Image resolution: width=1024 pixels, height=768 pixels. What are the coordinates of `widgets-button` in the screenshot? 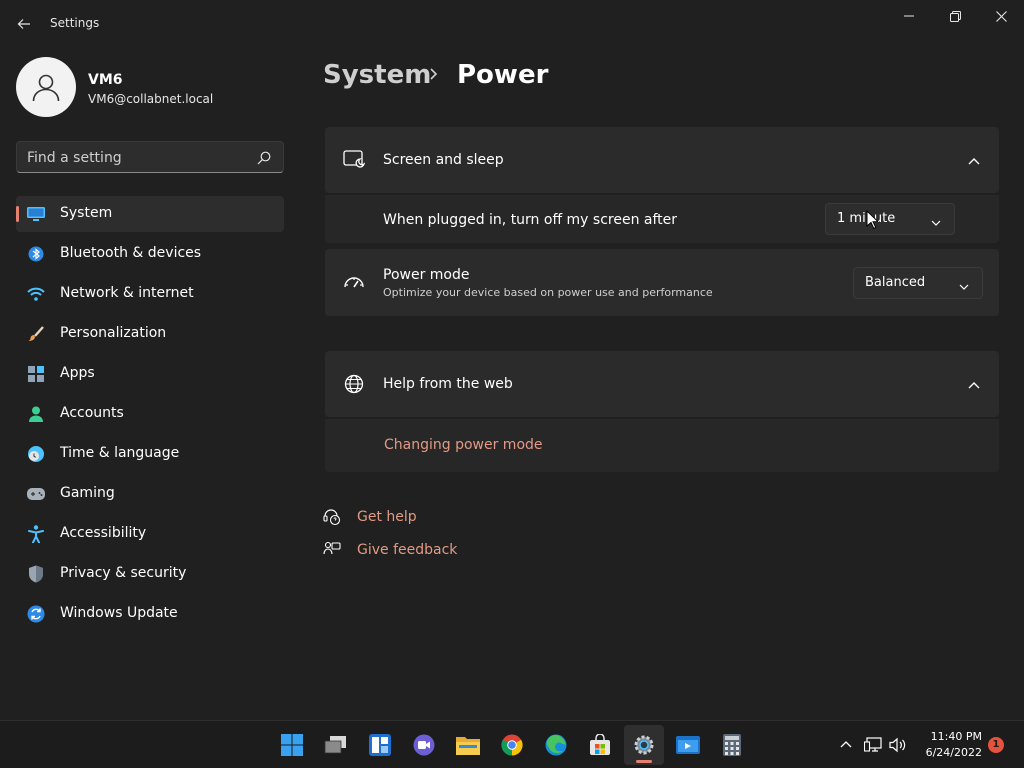 It's located at (380, 745).